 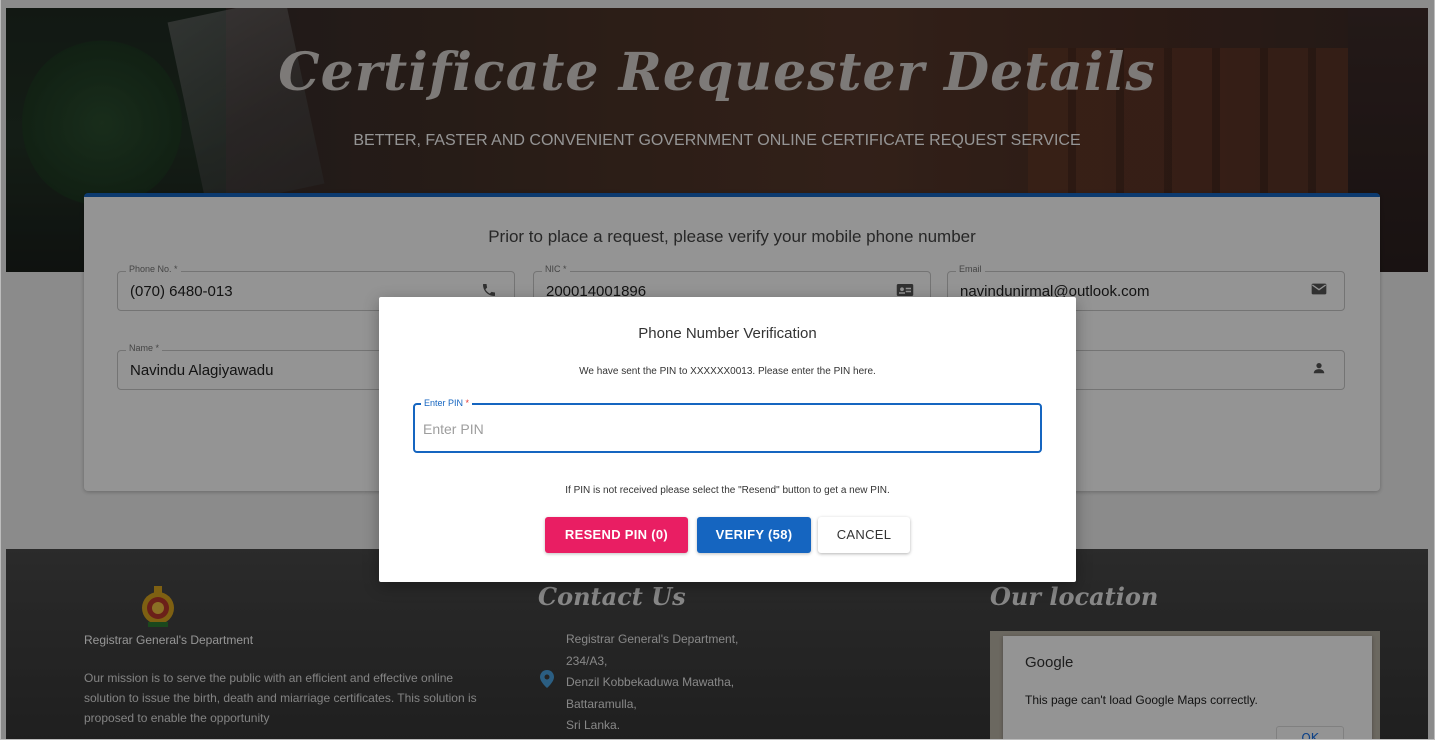 I want to click on cancel-button: CANCEL, so click(x=864, y=535).